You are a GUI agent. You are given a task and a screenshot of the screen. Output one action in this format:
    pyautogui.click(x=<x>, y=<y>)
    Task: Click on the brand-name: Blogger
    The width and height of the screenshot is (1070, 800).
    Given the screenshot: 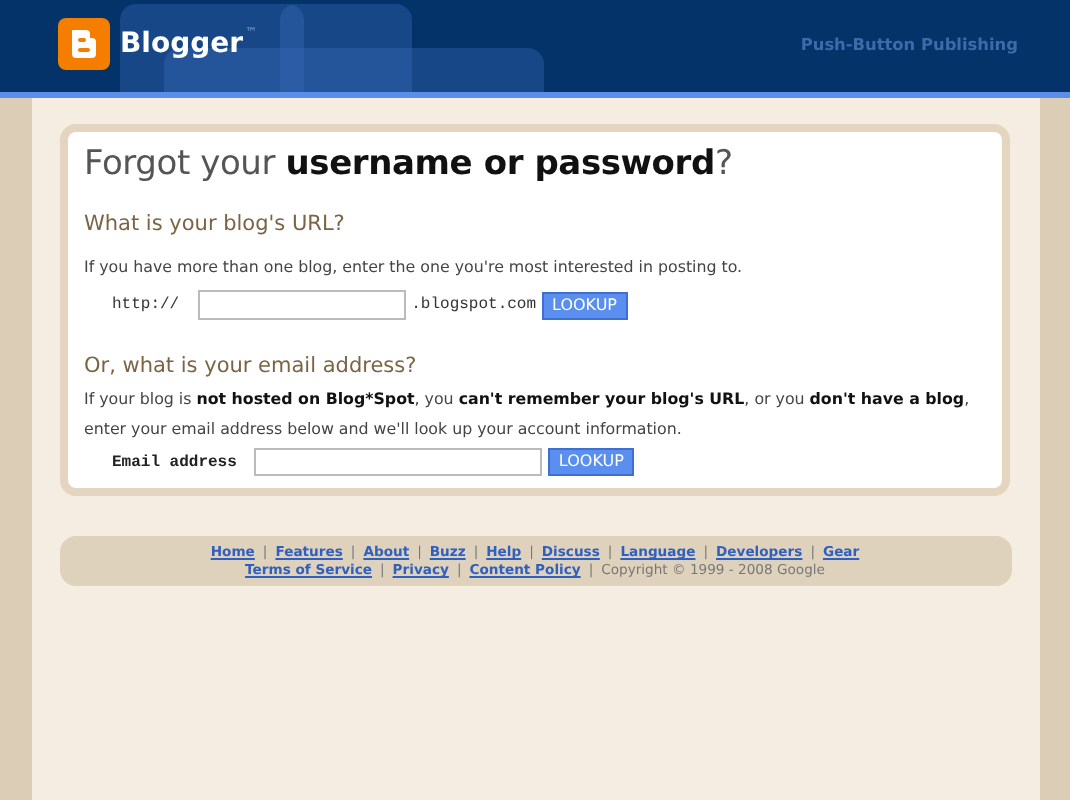 What is the action you would take?
    pyautogui.click(x=182, y=43)
    